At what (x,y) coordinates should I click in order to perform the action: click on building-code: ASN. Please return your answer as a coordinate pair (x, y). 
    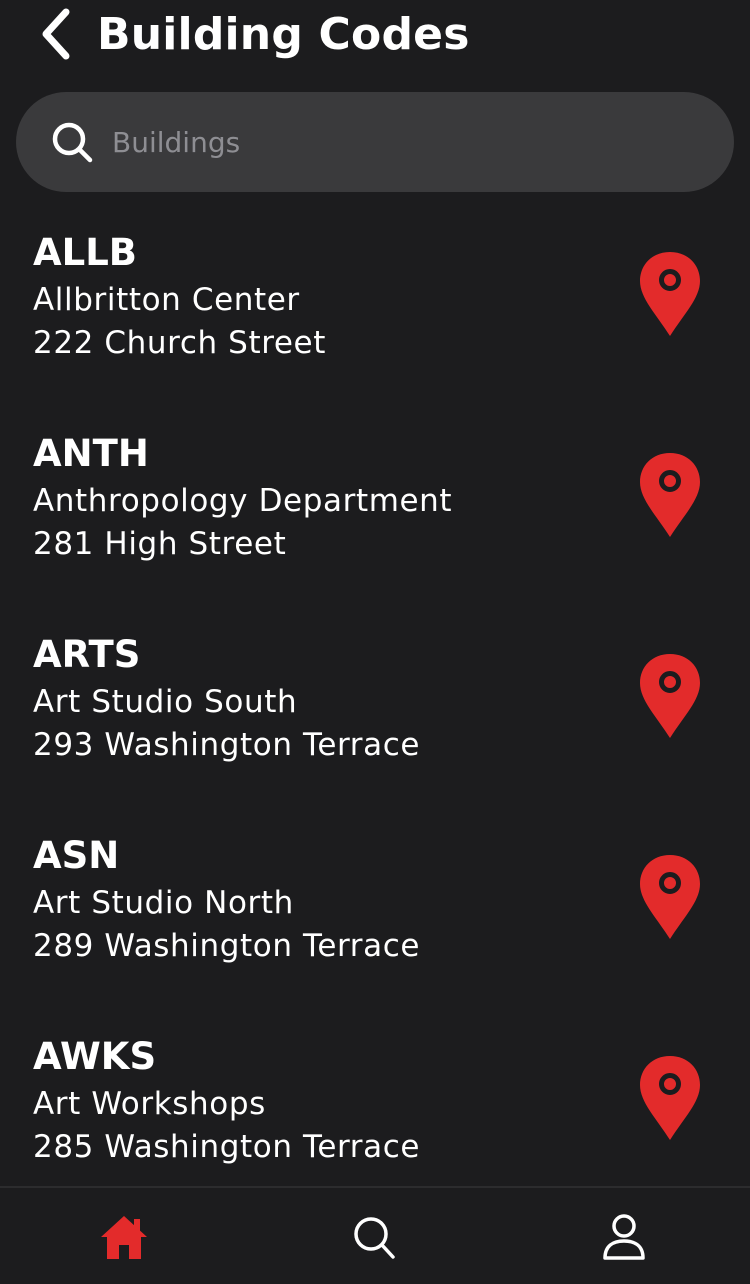
    Looking at the image, I should click on (76, 855).